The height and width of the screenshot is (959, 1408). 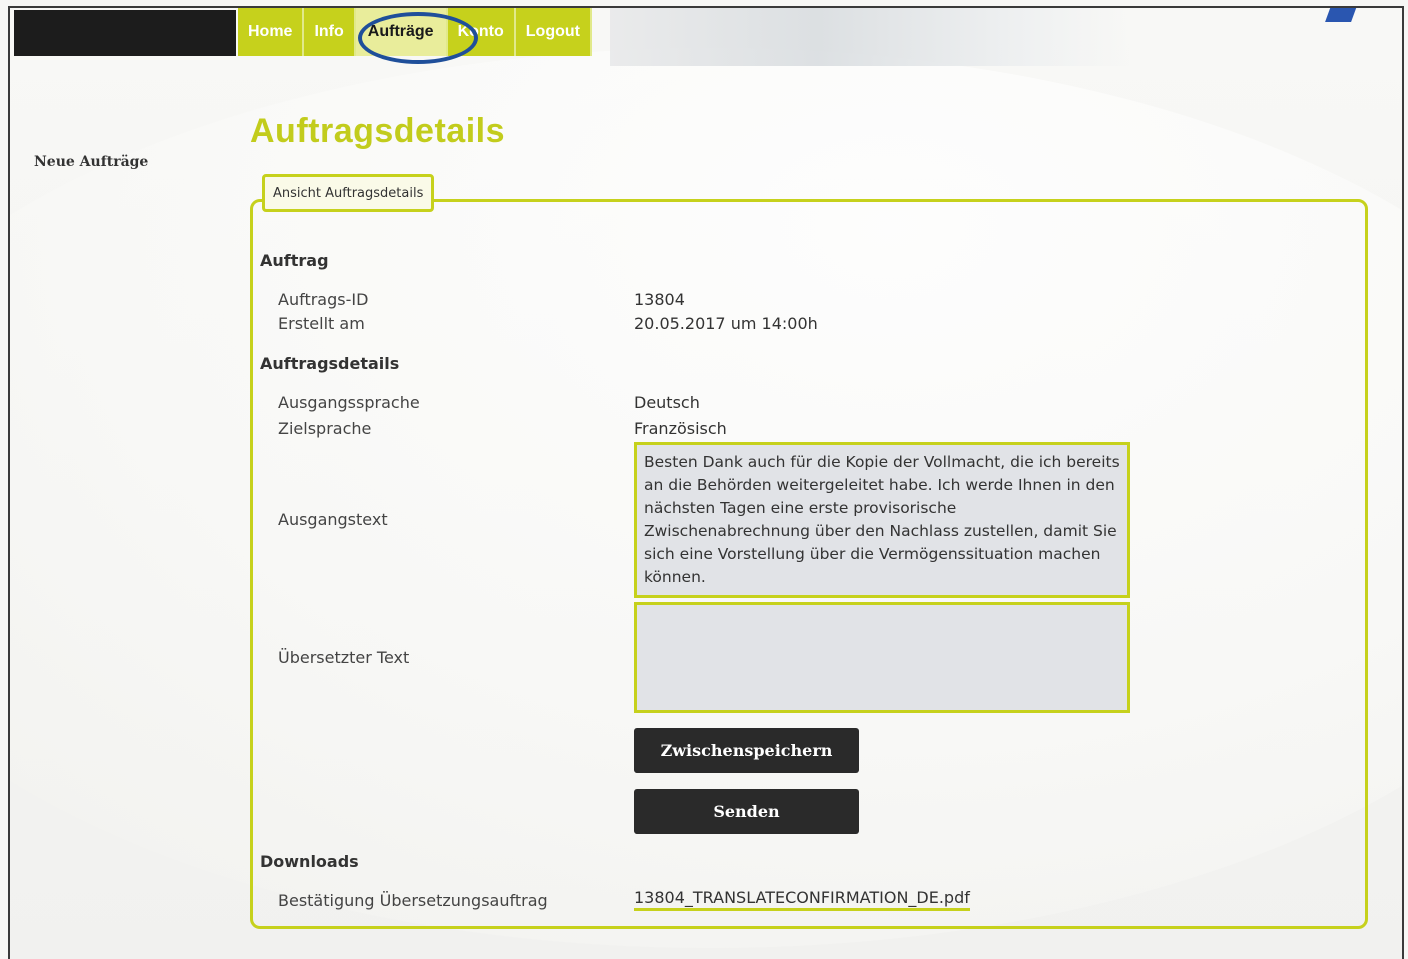 What do you see at coordinates (377, 131) in the screenshot?
I see `page-title: Auftragsdetails` at bounding box center [377, 131].